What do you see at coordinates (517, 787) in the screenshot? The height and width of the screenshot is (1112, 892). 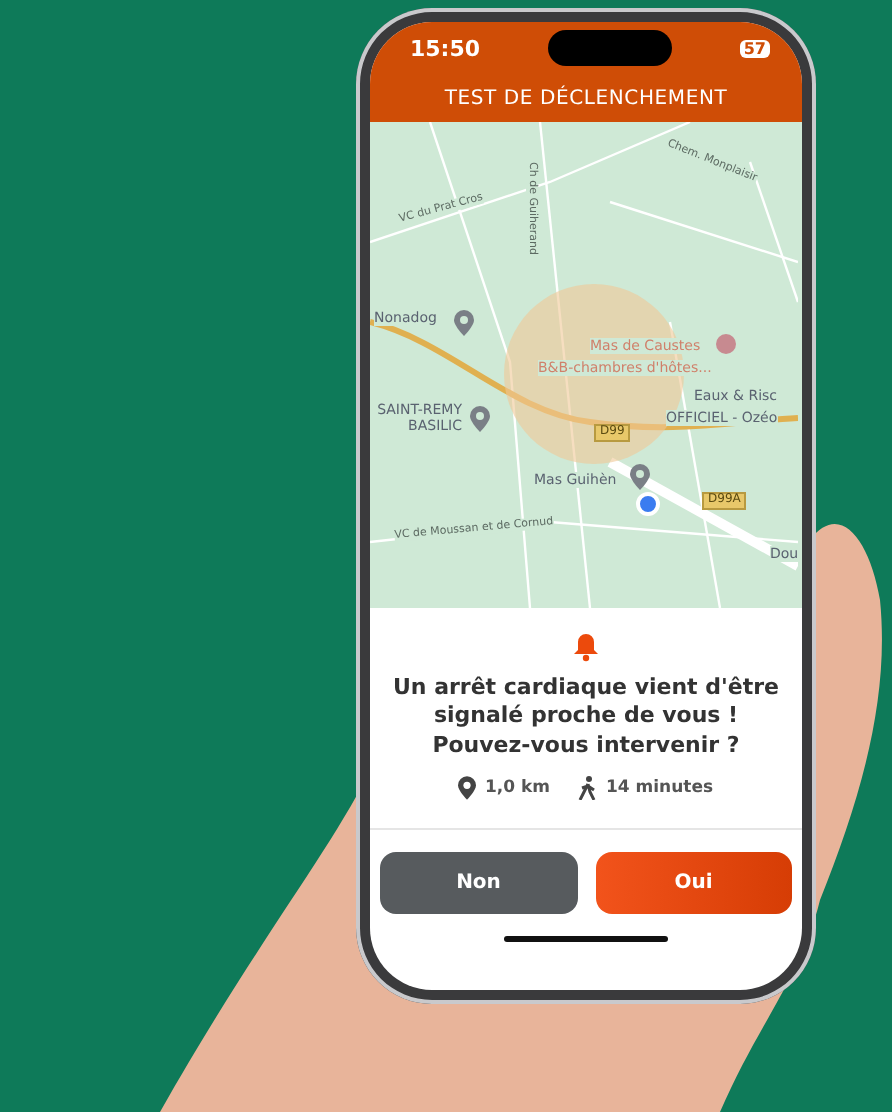 I see `distance-text: 1,0 km` at bounding box center [517, 787].